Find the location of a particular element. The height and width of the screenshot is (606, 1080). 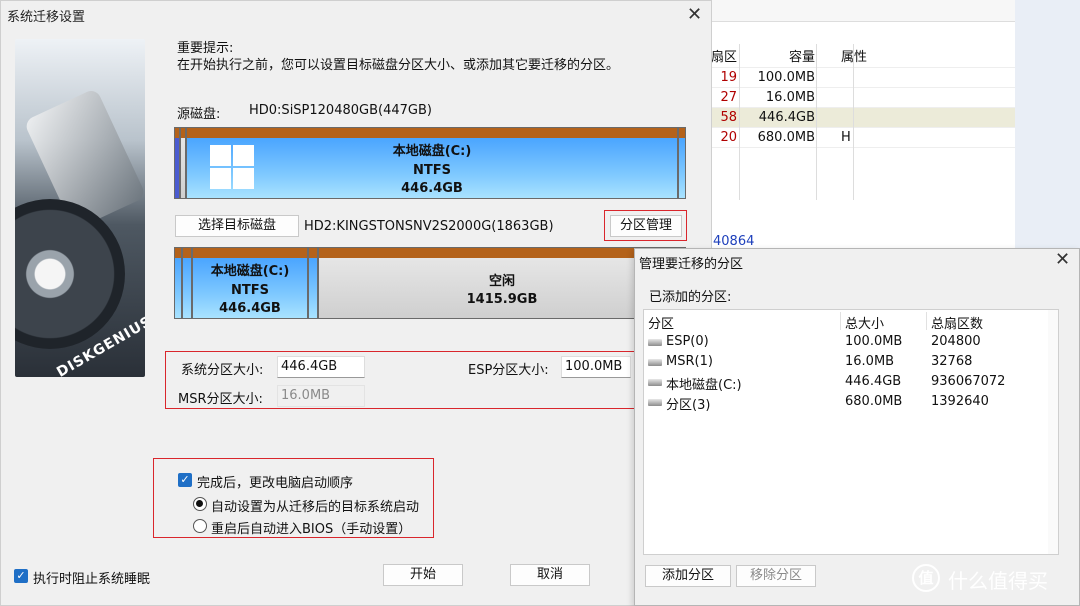

cell-capacity: 680.0MB is located at coordinates (786, 137).